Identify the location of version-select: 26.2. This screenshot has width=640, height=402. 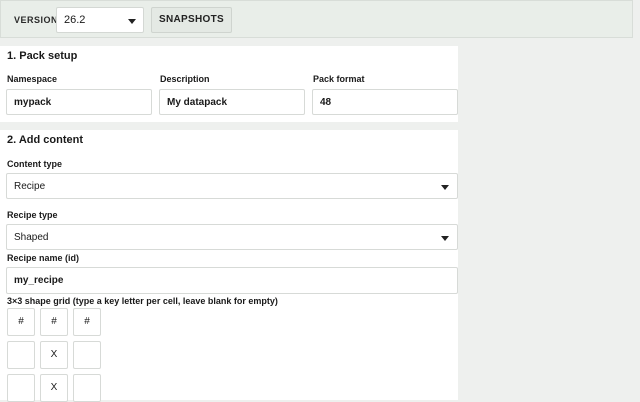
(100, 20).